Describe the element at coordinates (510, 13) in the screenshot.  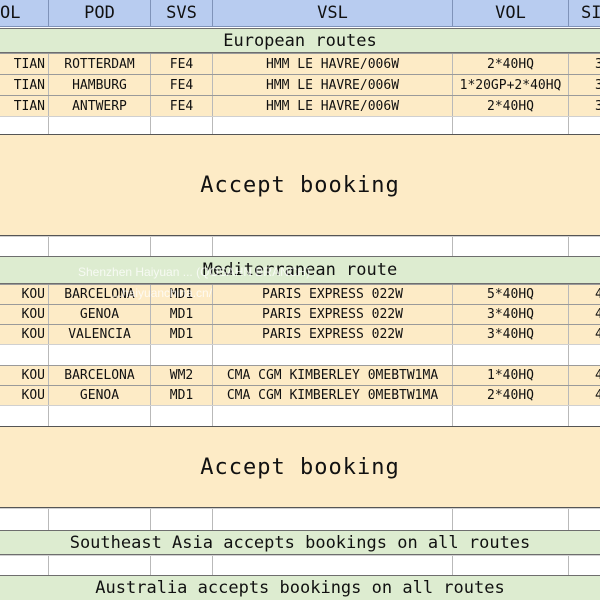
I see `header-vol: VOL` at that location.